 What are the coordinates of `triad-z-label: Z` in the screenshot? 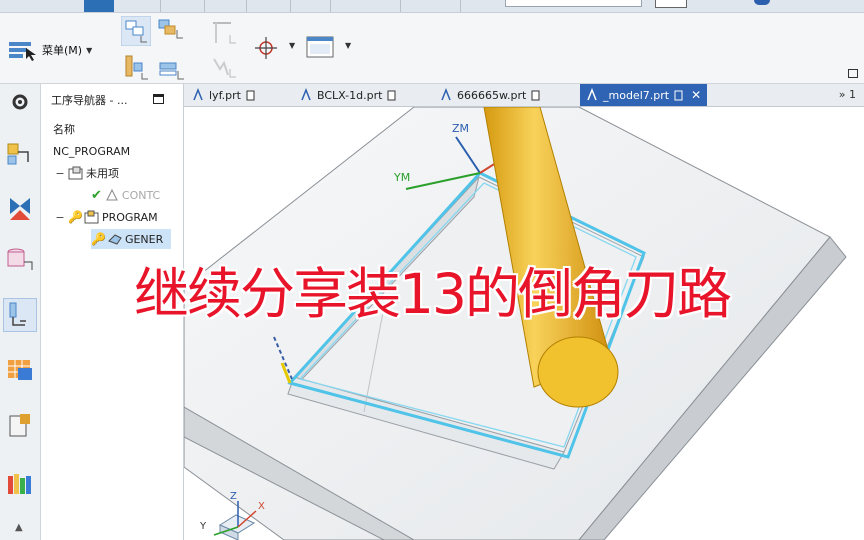 It's located at (233, 496).